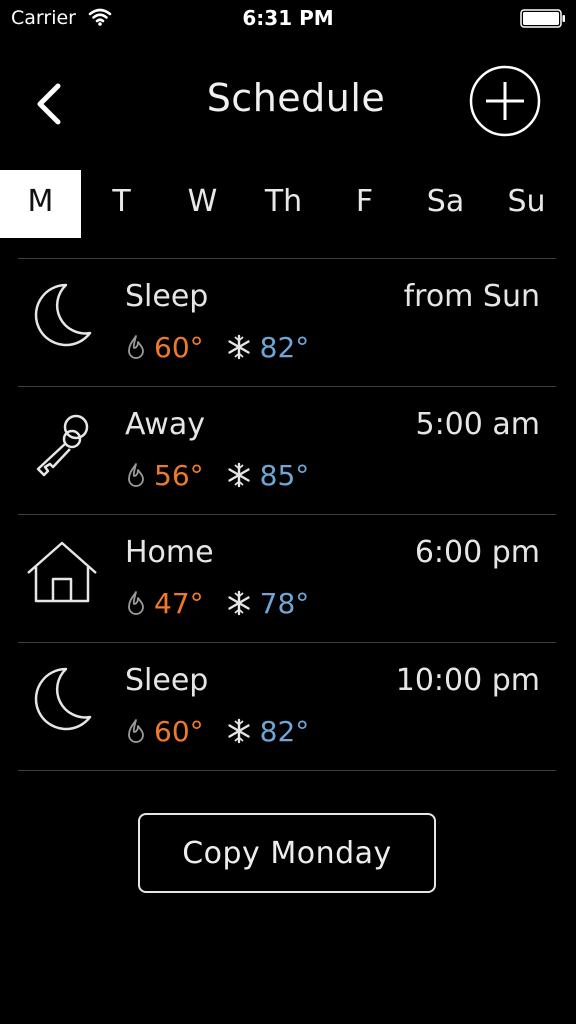 This screenshot has height=1024, width=576. Describe the element at coordinates (179, 475) in the screenshot. I see `heat-setpoint: 56°` at that location.